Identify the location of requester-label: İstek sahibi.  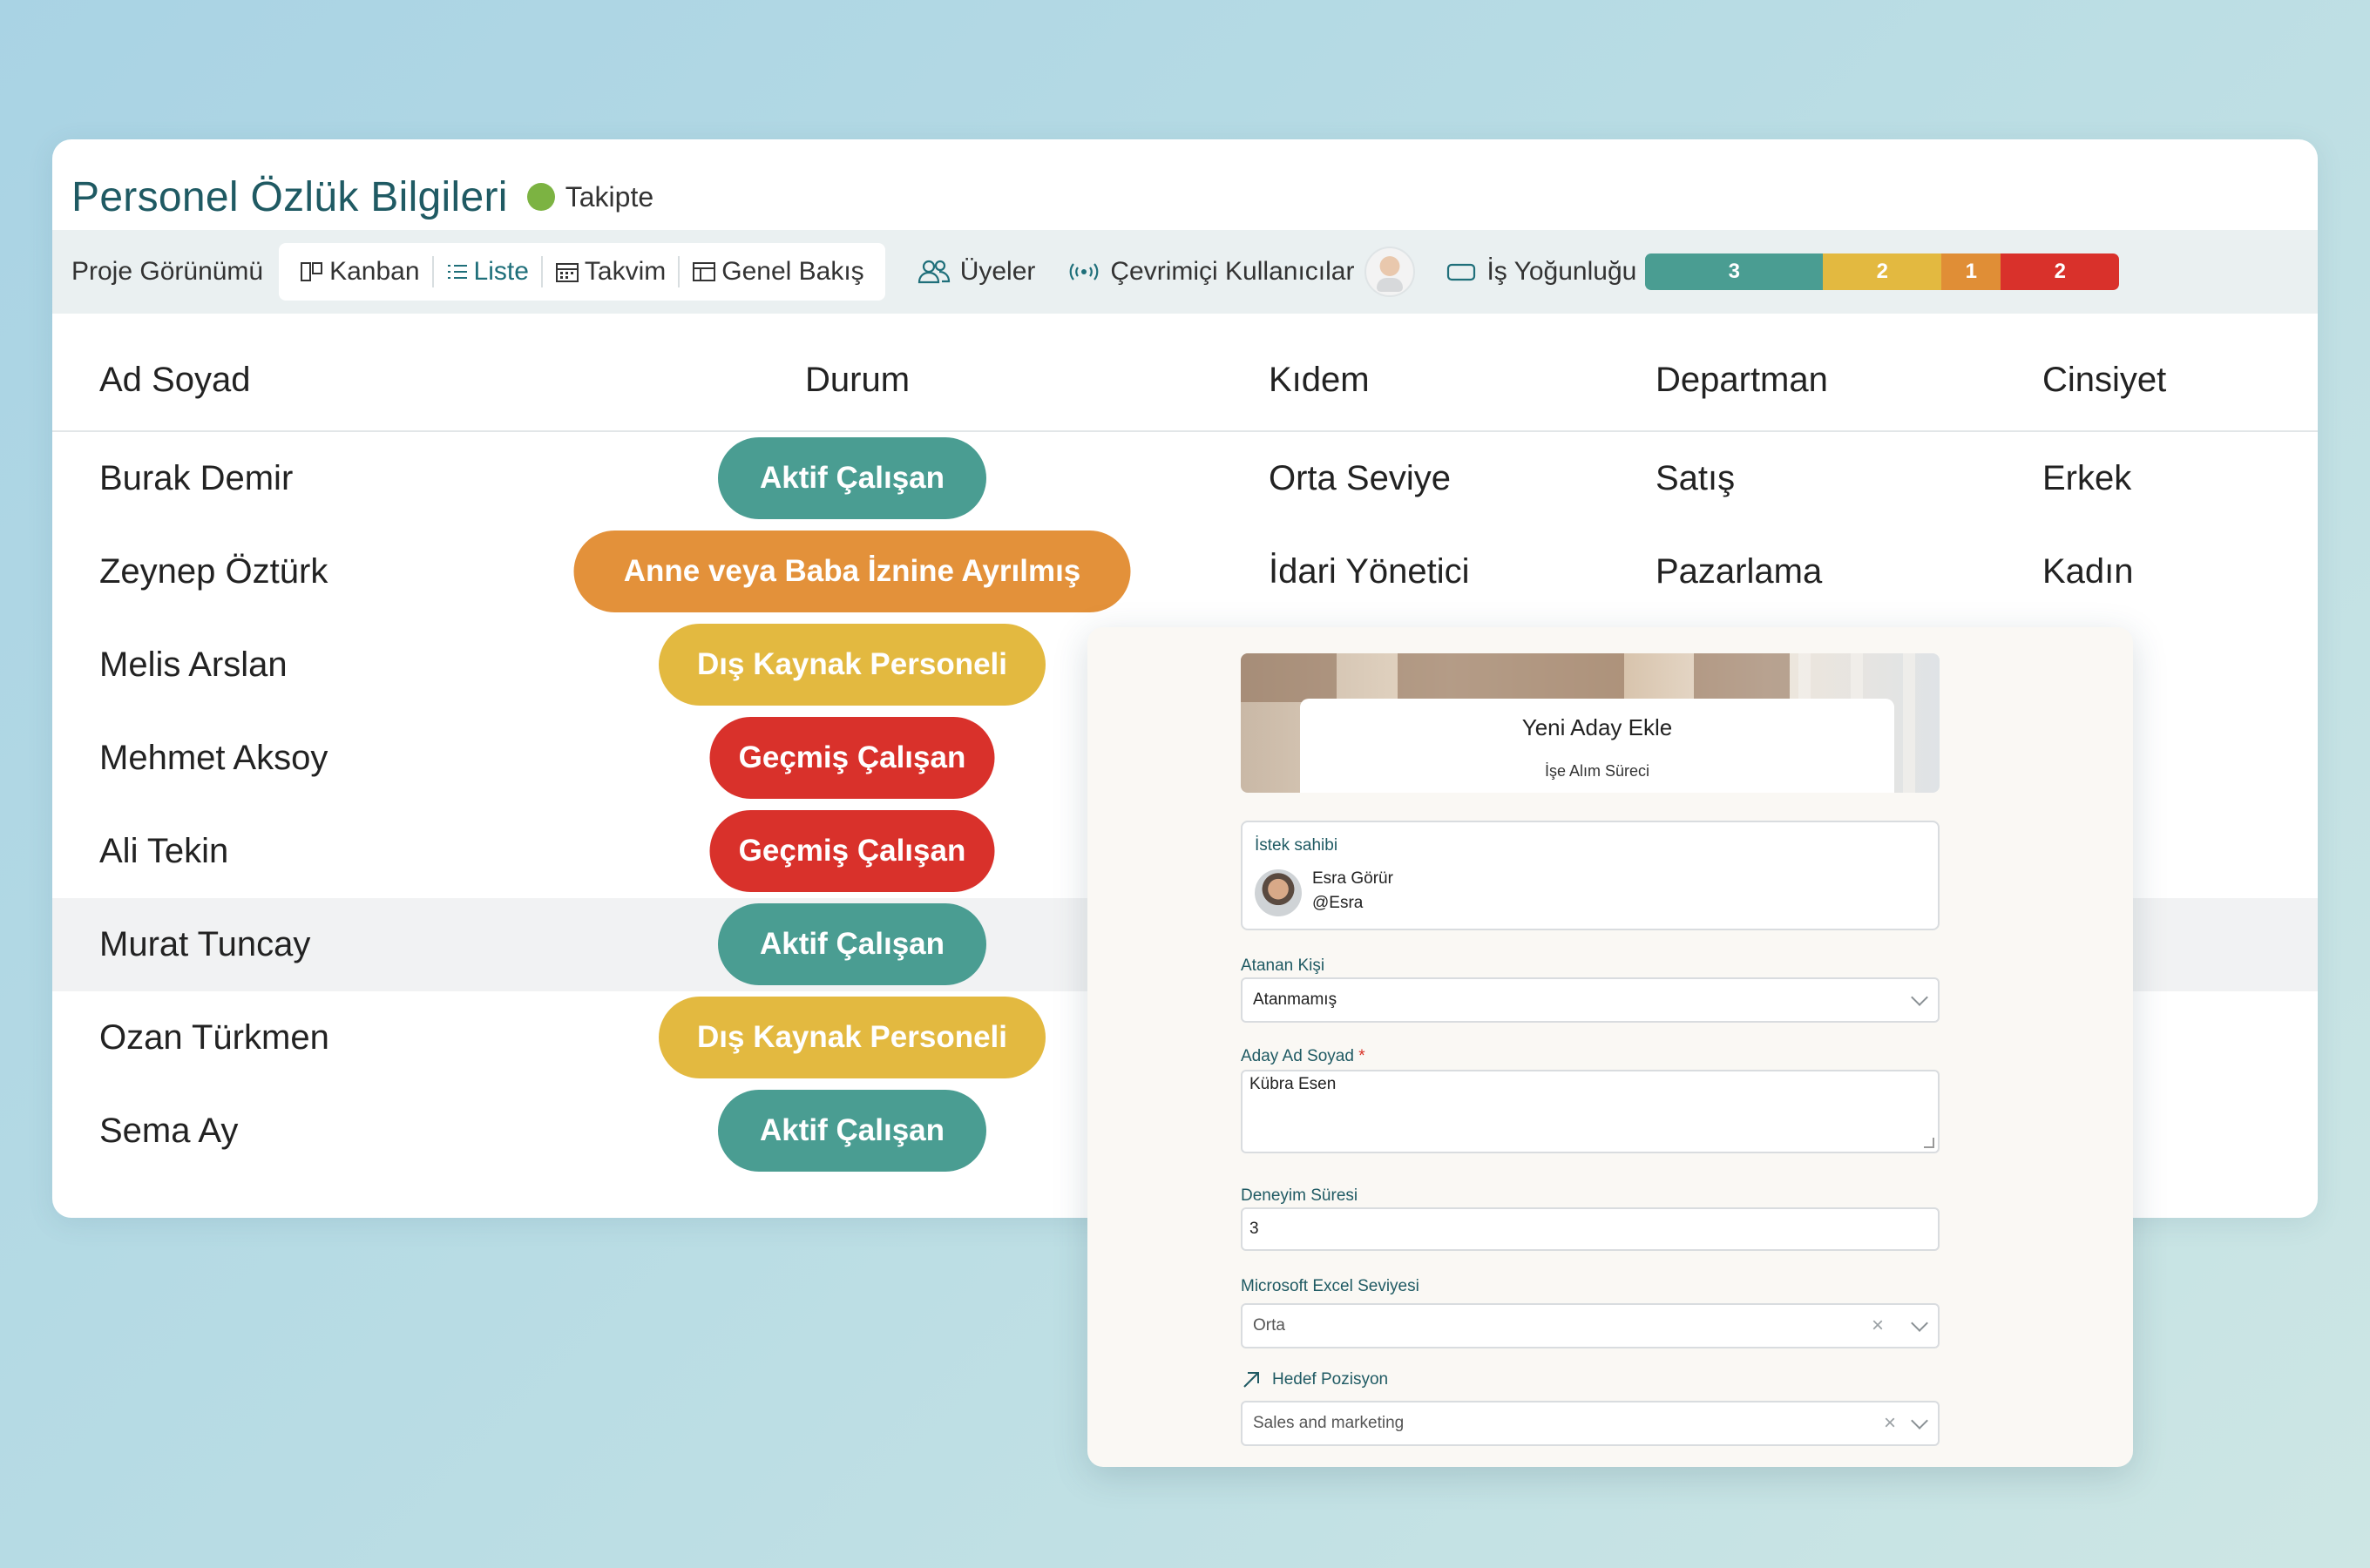
(1296, 845).